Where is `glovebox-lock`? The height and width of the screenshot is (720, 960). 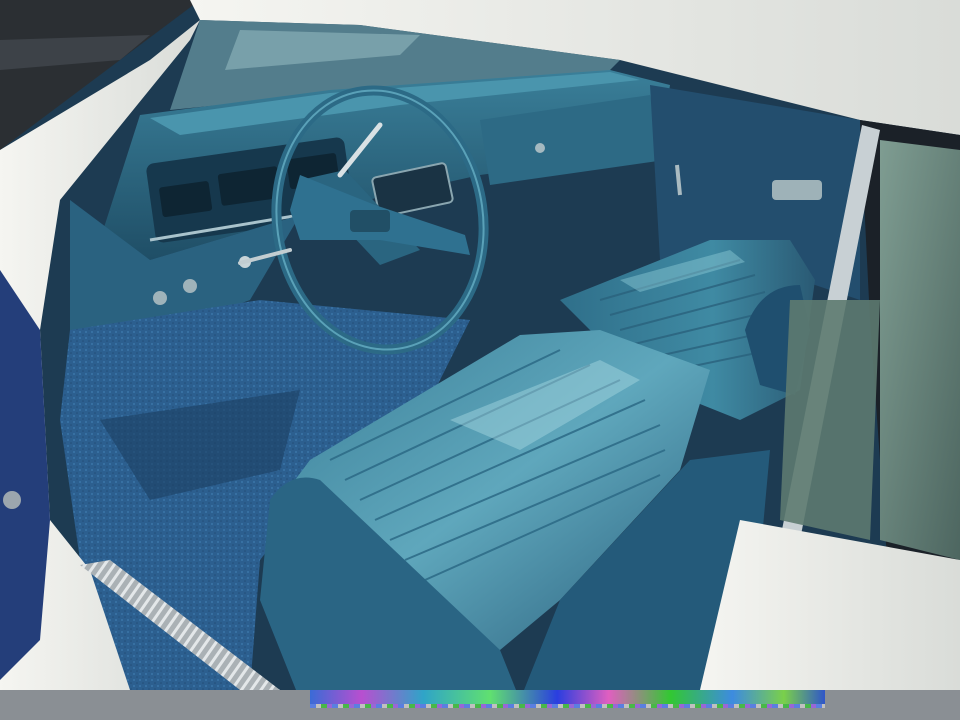 glovebox-lock is located at coordinates (540, 148).